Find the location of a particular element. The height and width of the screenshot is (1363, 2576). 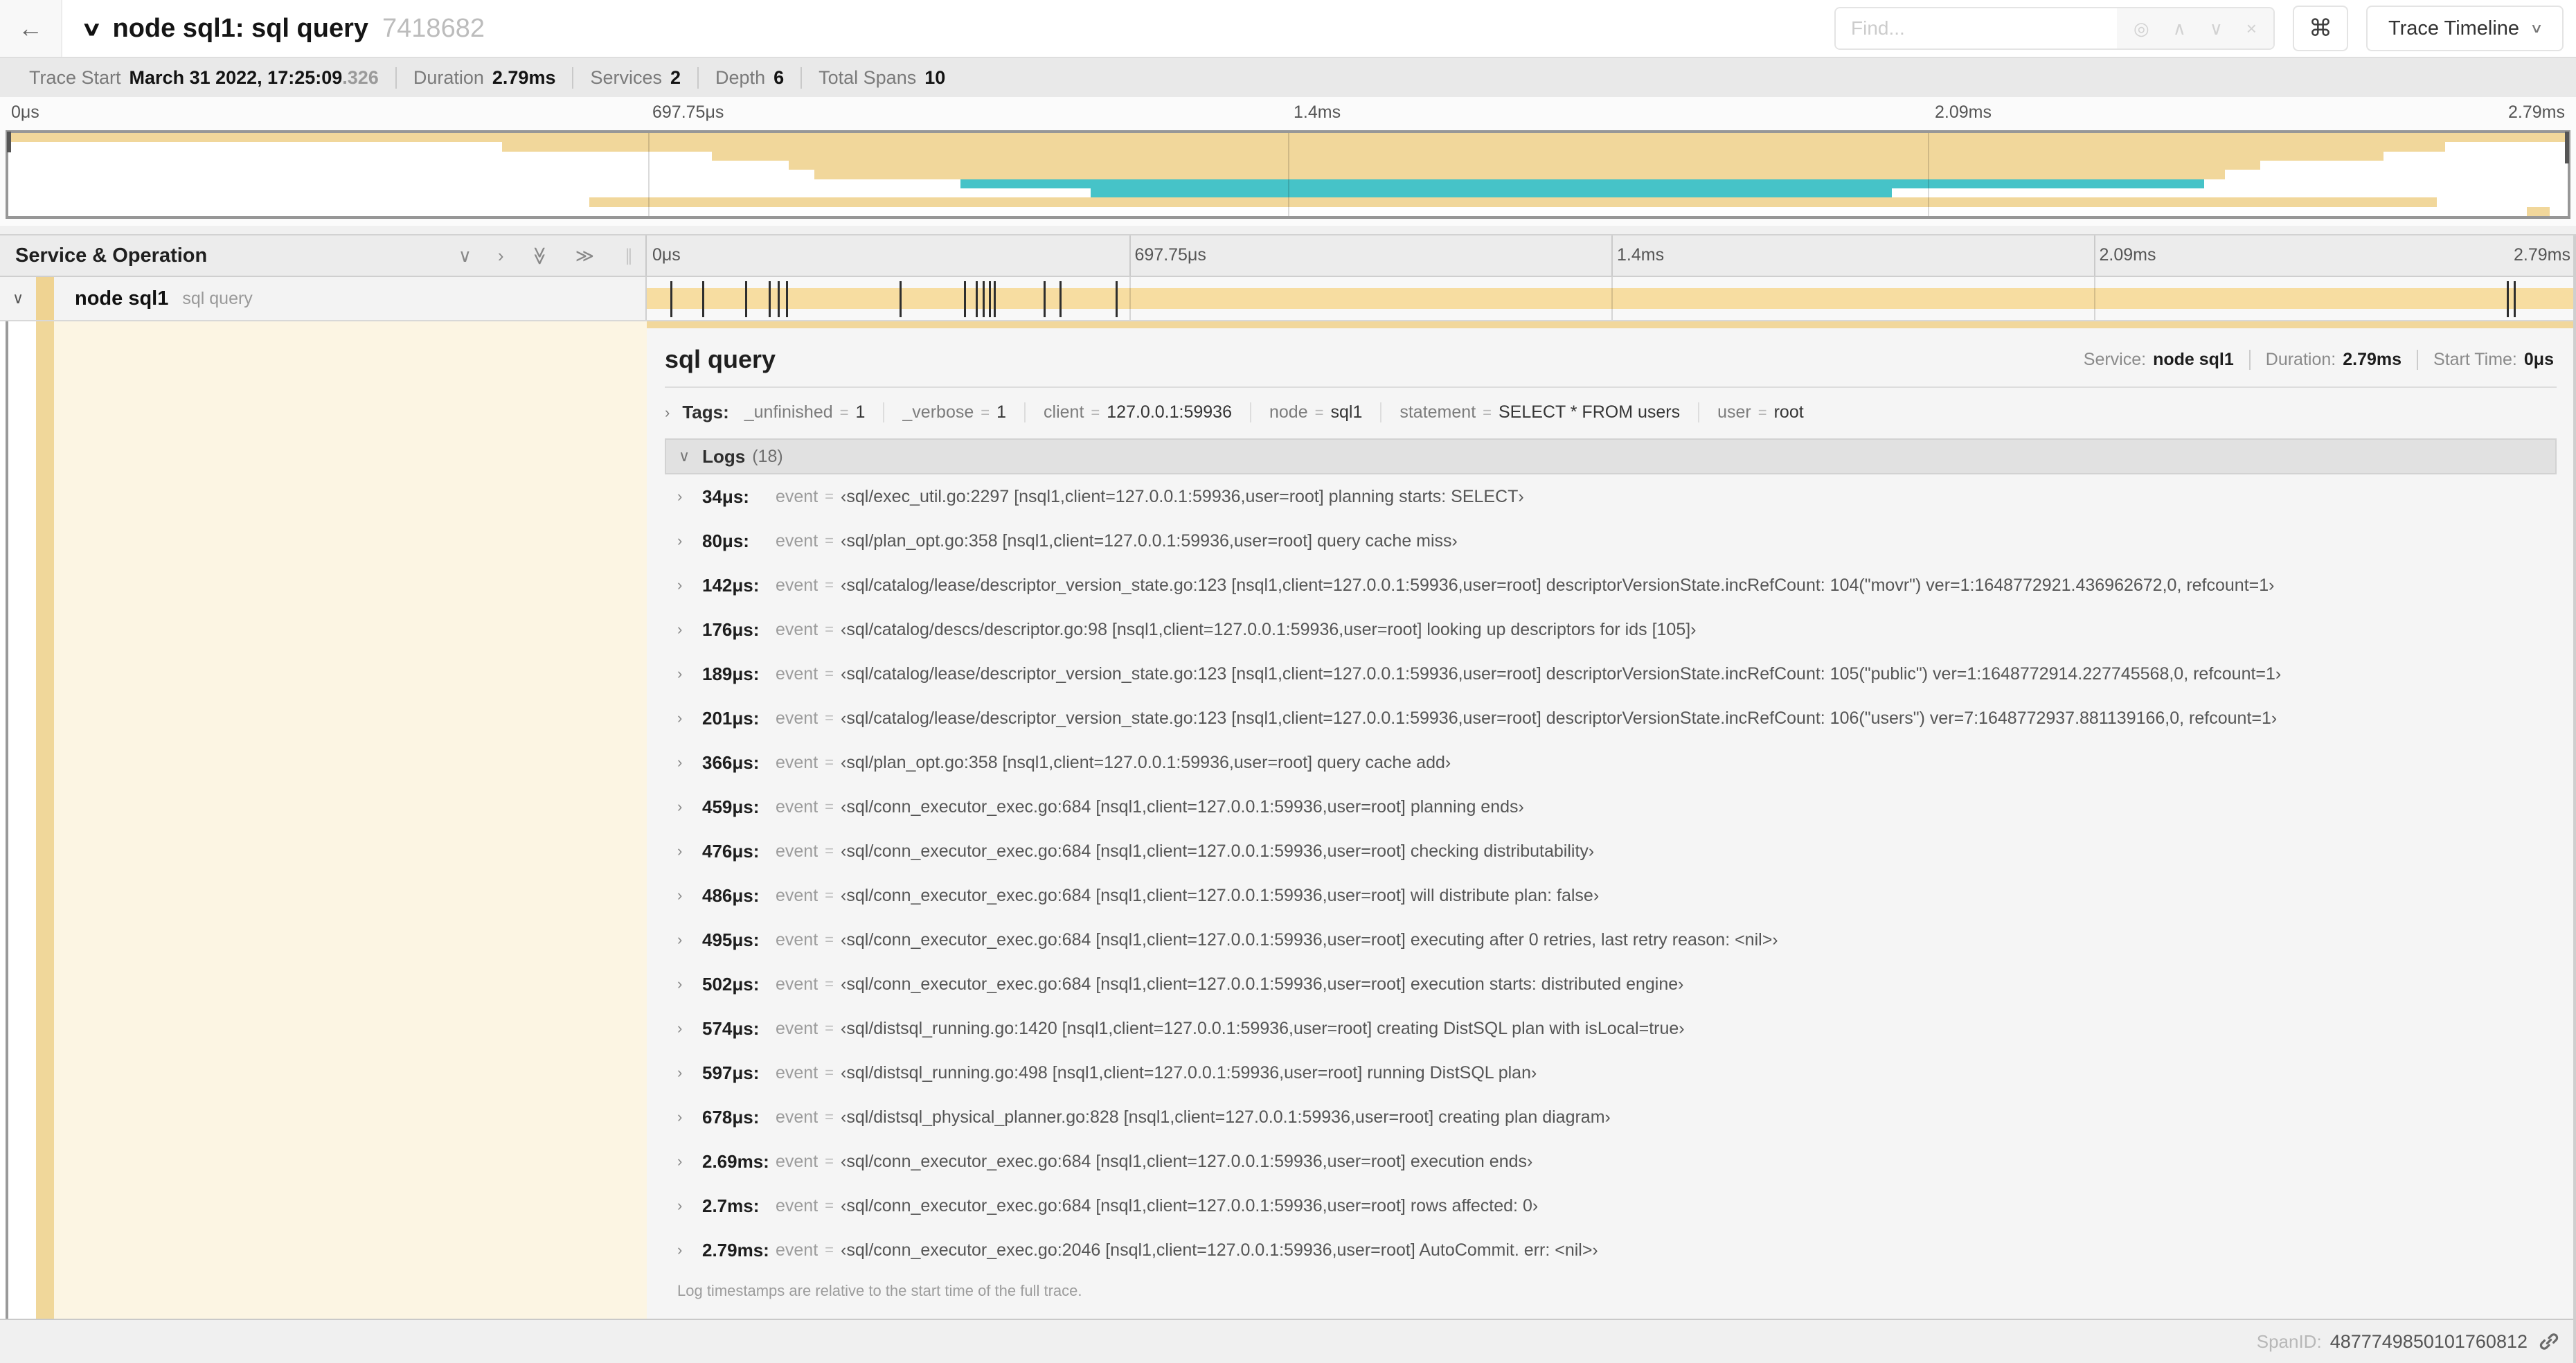

detail-meta-item: Duration: 2.79ms is located at coordinates (2332, 359).